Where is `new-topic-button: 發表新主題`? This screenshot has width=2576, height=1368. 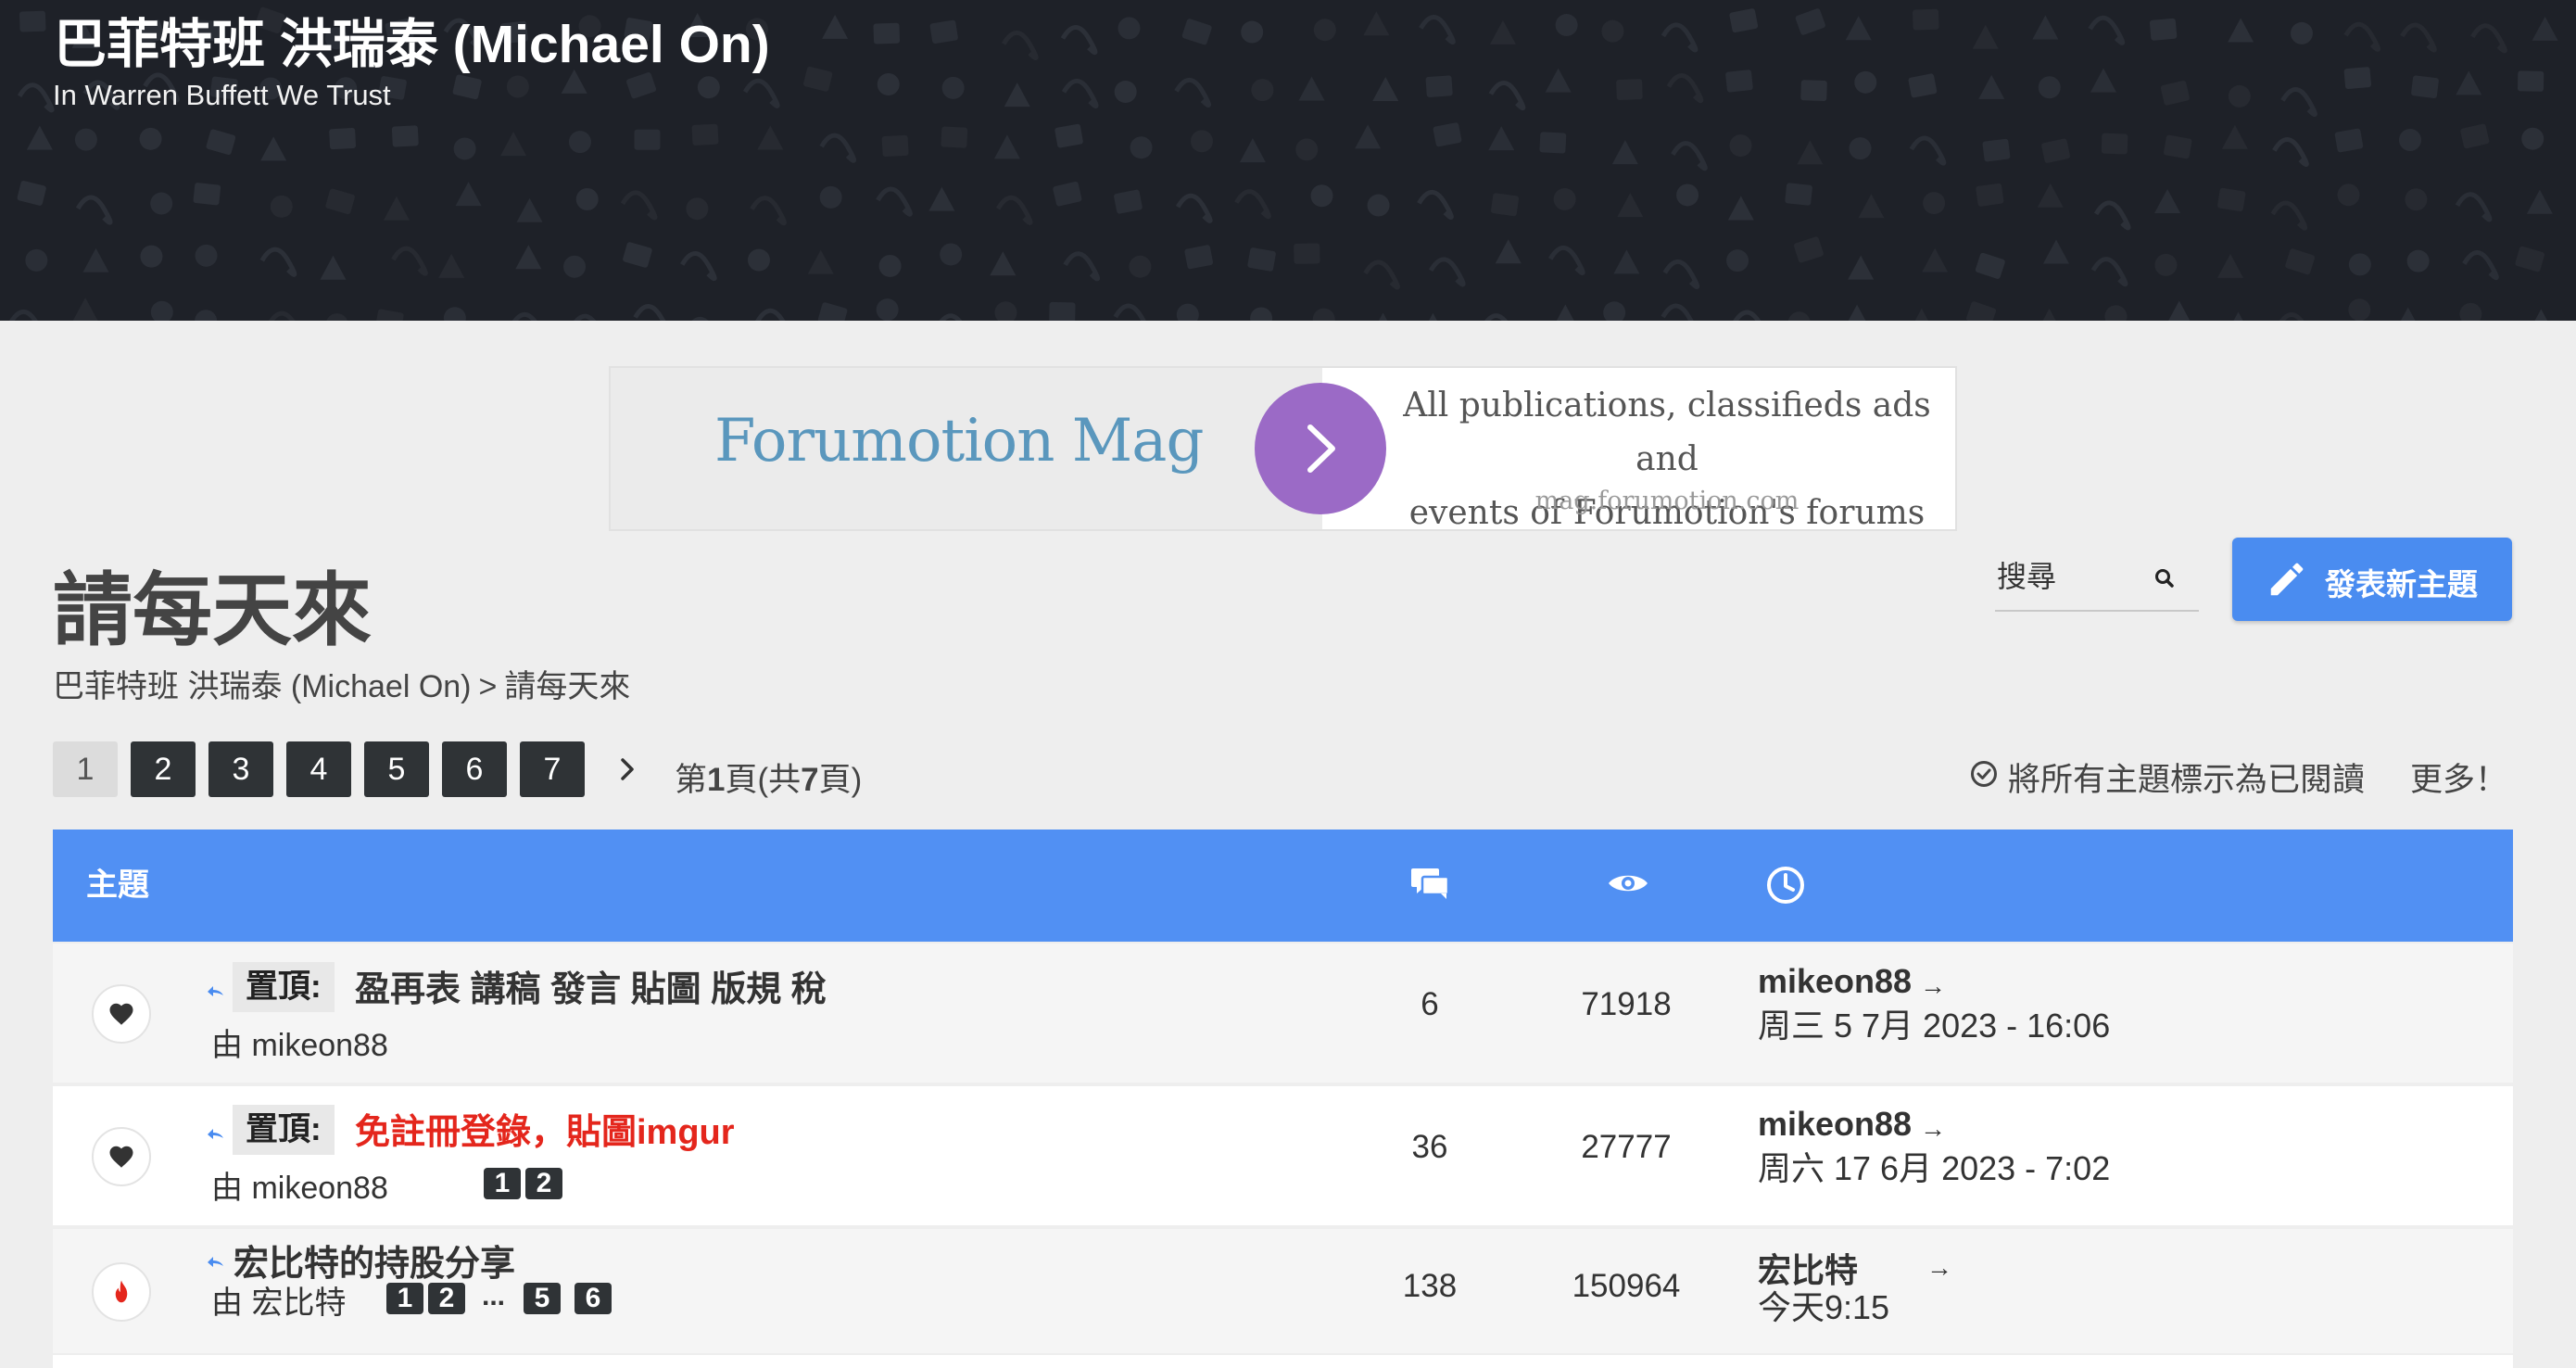 new-topic-button: 發表新主題 is located at coordinates (2372, 579).